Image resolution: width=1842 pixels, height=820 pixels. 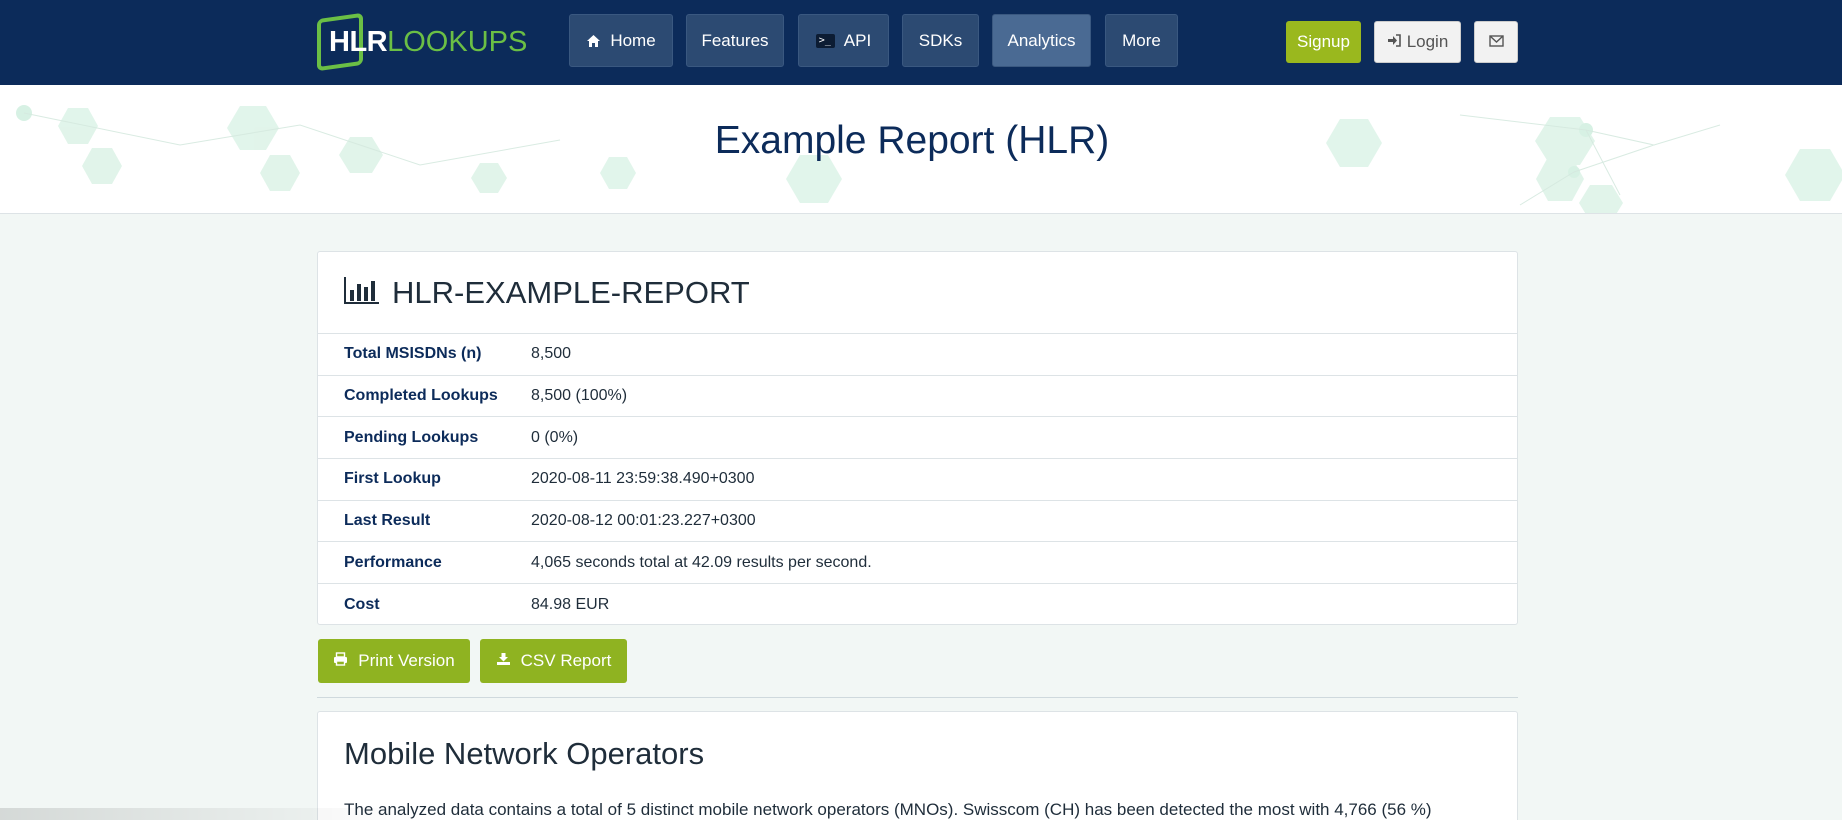 I want to click on row-value: 0 (0%), so click(x=555, y=437).